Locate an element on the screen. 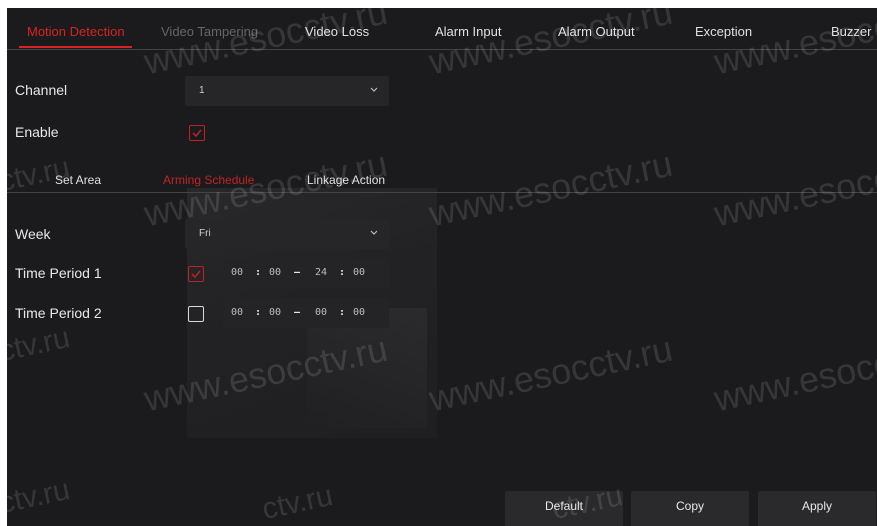  tab-video-loss: Video Loss is located at coordinates (337, 31).